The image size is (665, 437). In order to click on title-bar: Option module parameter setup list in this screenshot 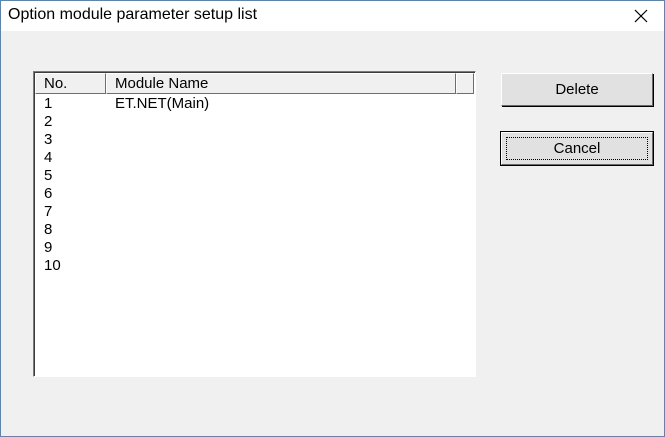, I will do `click(332, 16)`.